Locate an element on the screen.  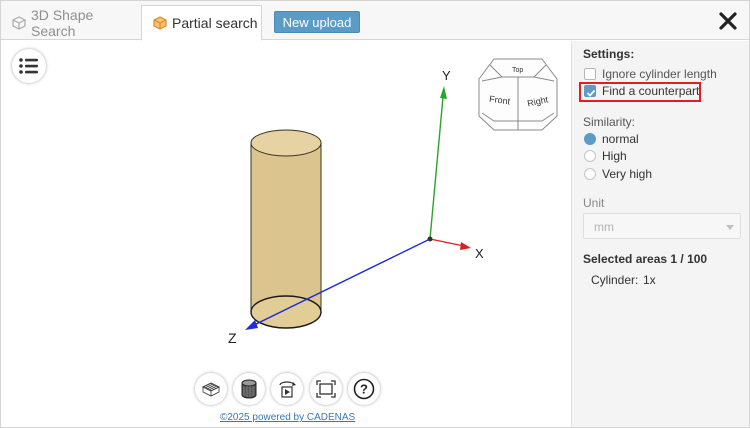
list-icon is located at coordinates (28, 66).